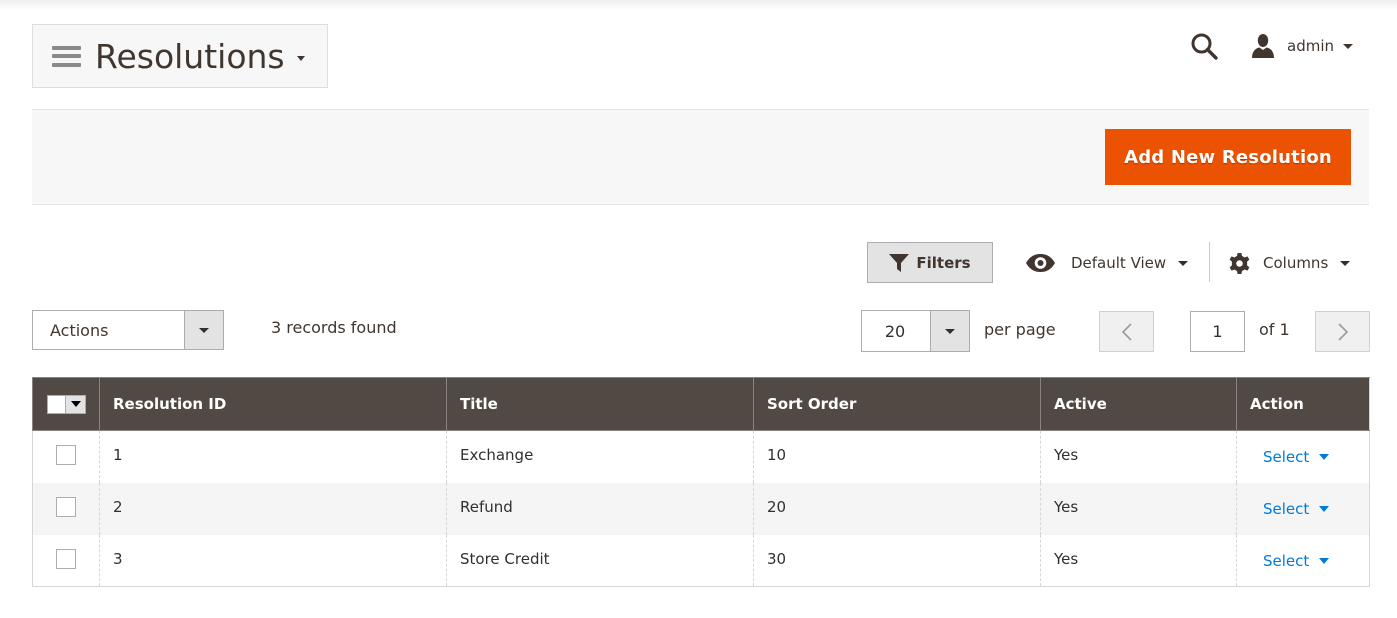 This screenshot has height=618, width=1397. Describe the element at coordinates (700, 157) in the screenshot. I see `page-actions-bar: Add New Resolution` at that location.